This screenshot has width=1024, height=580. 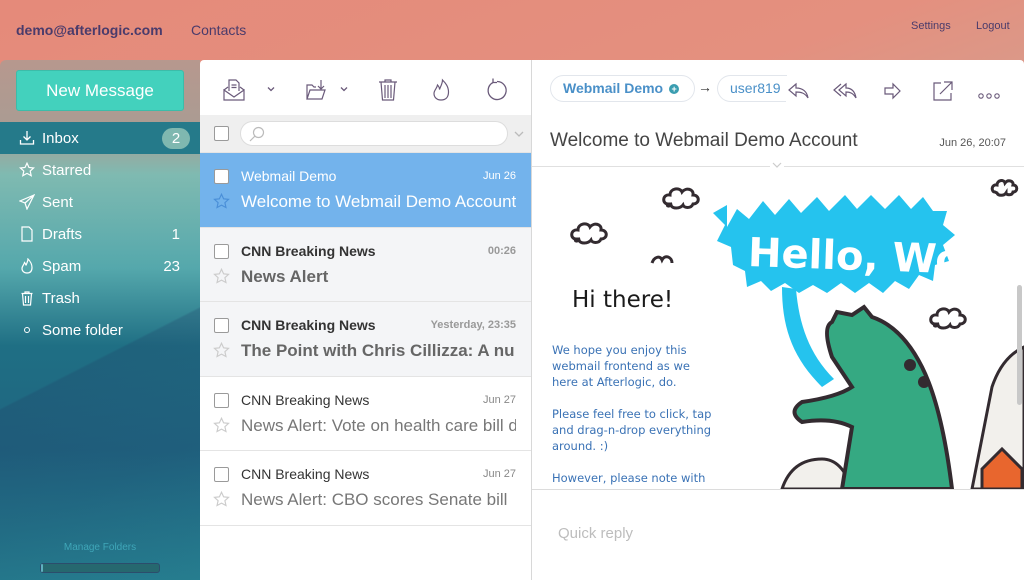 What do you see at coordinates (674, 89) in the screenshot?
I see `add-contact-icon: +` at bounding box center [674, 89].